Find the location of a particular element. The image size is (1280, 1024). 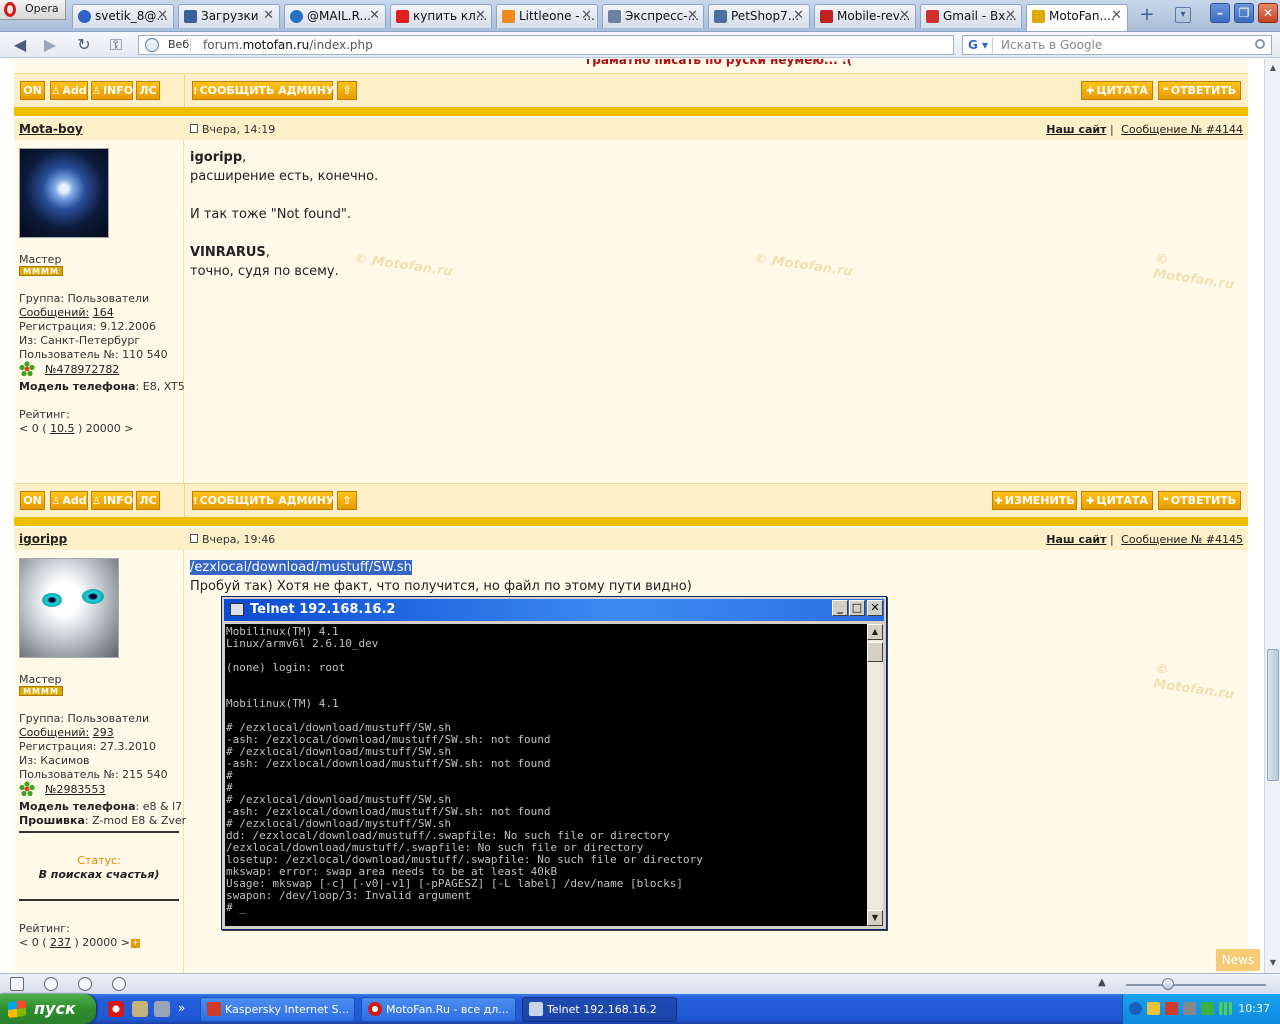

url-text: forum.motofan.ru/index.php is located at coordinates (288, 45).